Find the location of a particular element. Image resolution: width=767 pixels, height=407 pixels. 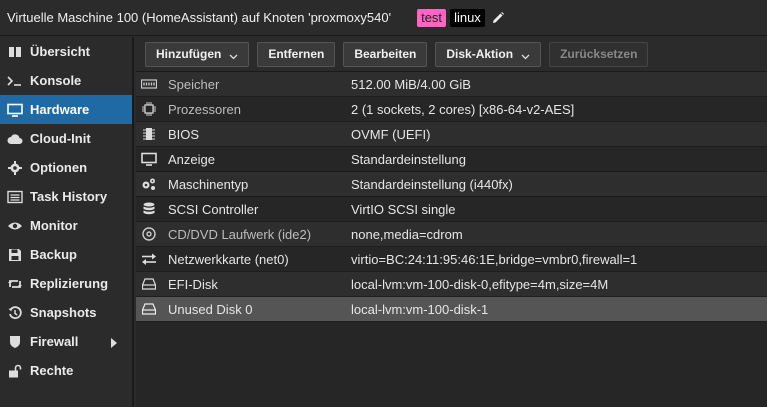

edit-button: Bearbeiten is located at coordinates (385, 54).